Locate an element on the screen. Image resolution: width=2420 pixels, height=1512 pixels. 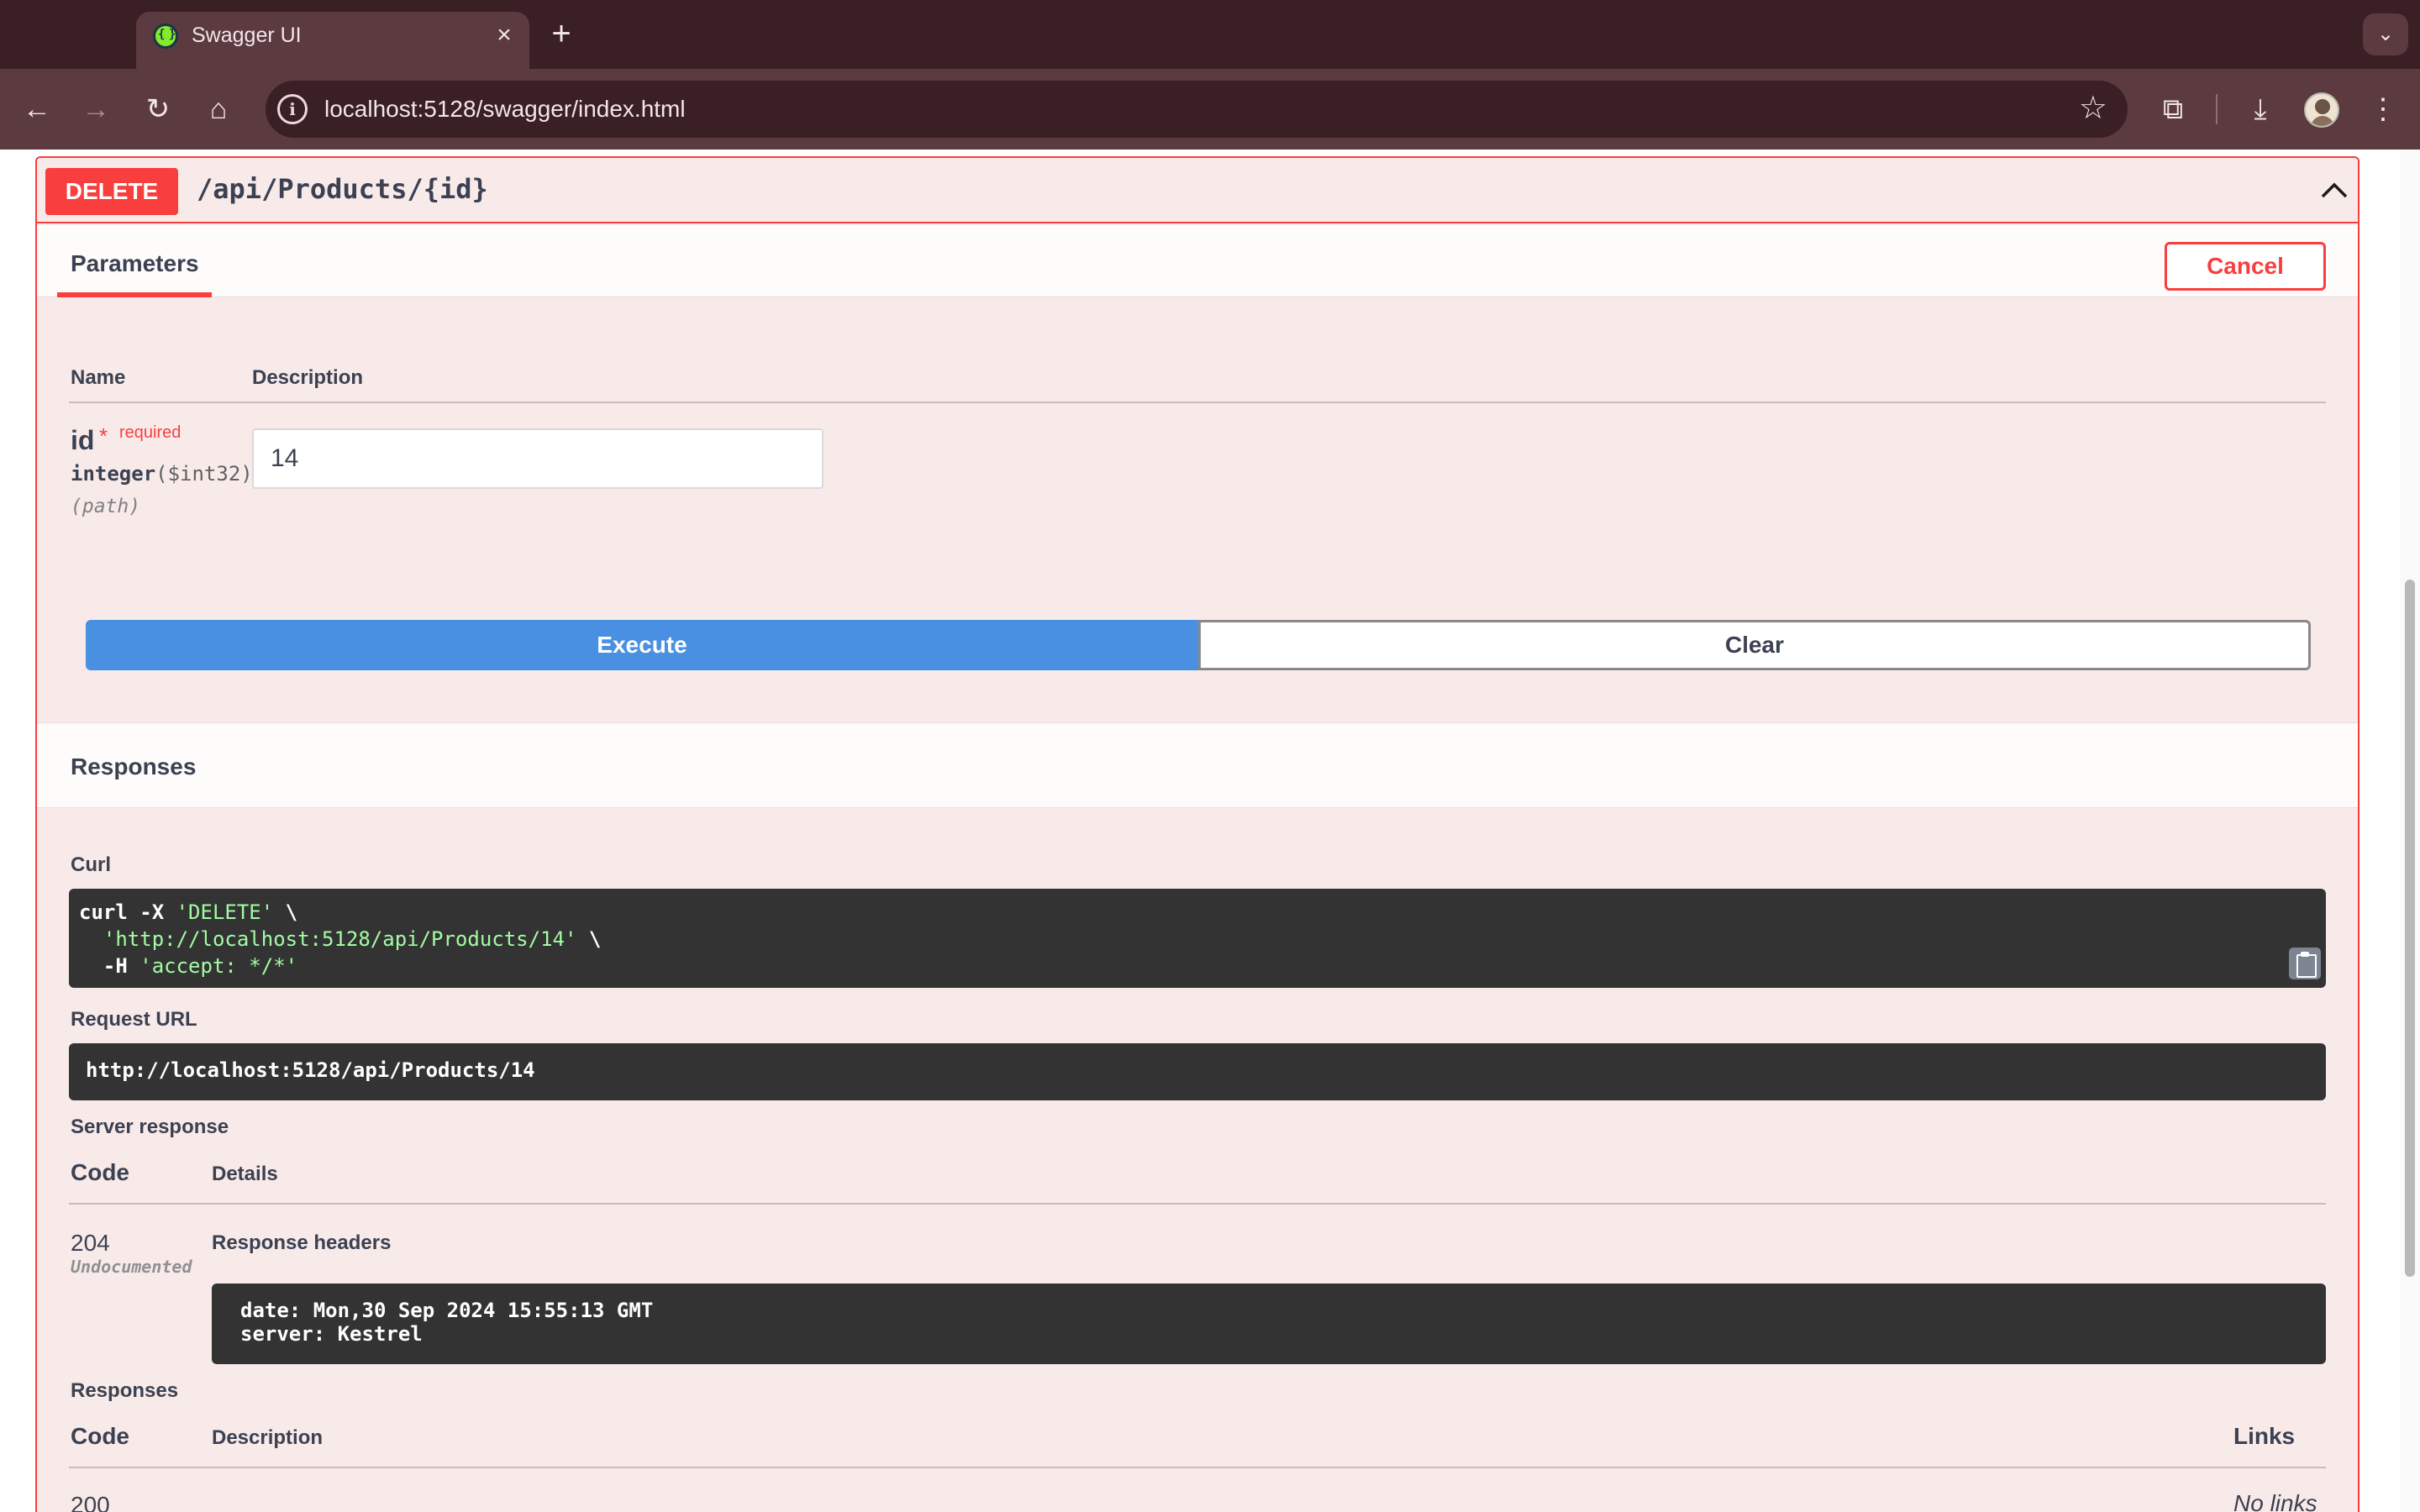
home-icon: ⌂ is located at coordinates (218, 109).